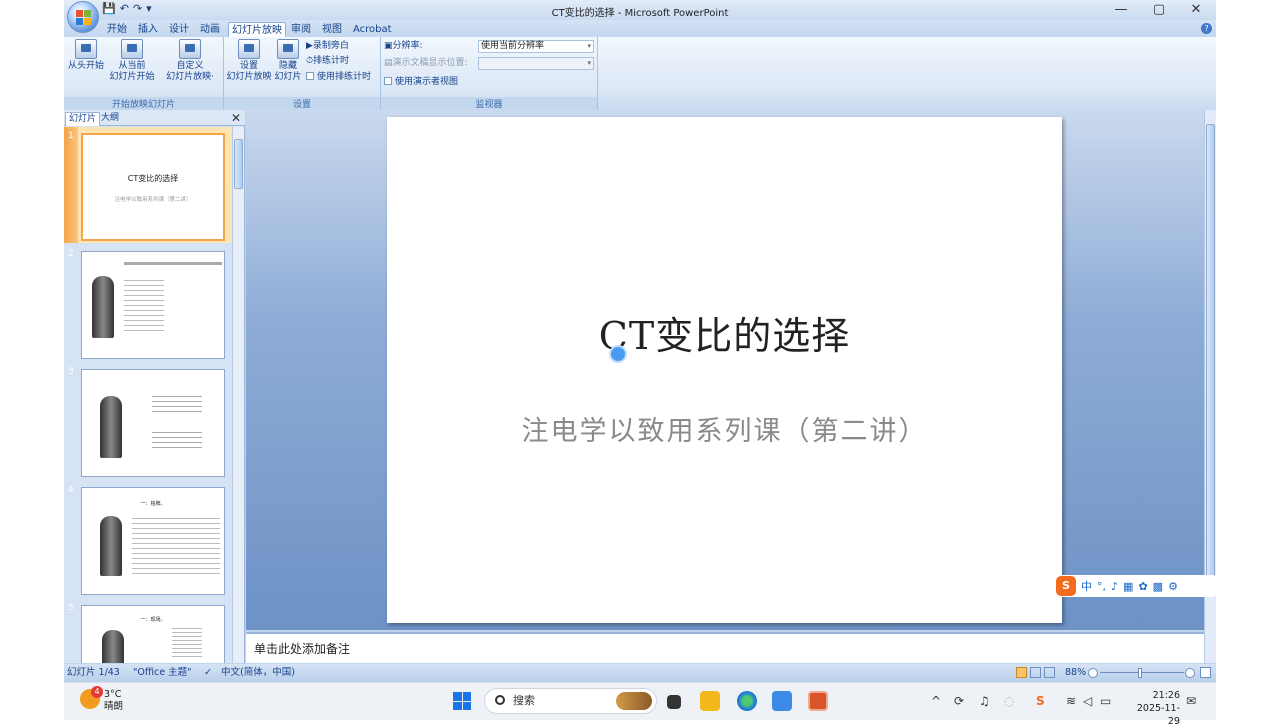  What do you see at coordinates (1101, 586) in the screenshot?
I see `ime-punctuation-toggle: °,` at bounding box center [1101, 586].